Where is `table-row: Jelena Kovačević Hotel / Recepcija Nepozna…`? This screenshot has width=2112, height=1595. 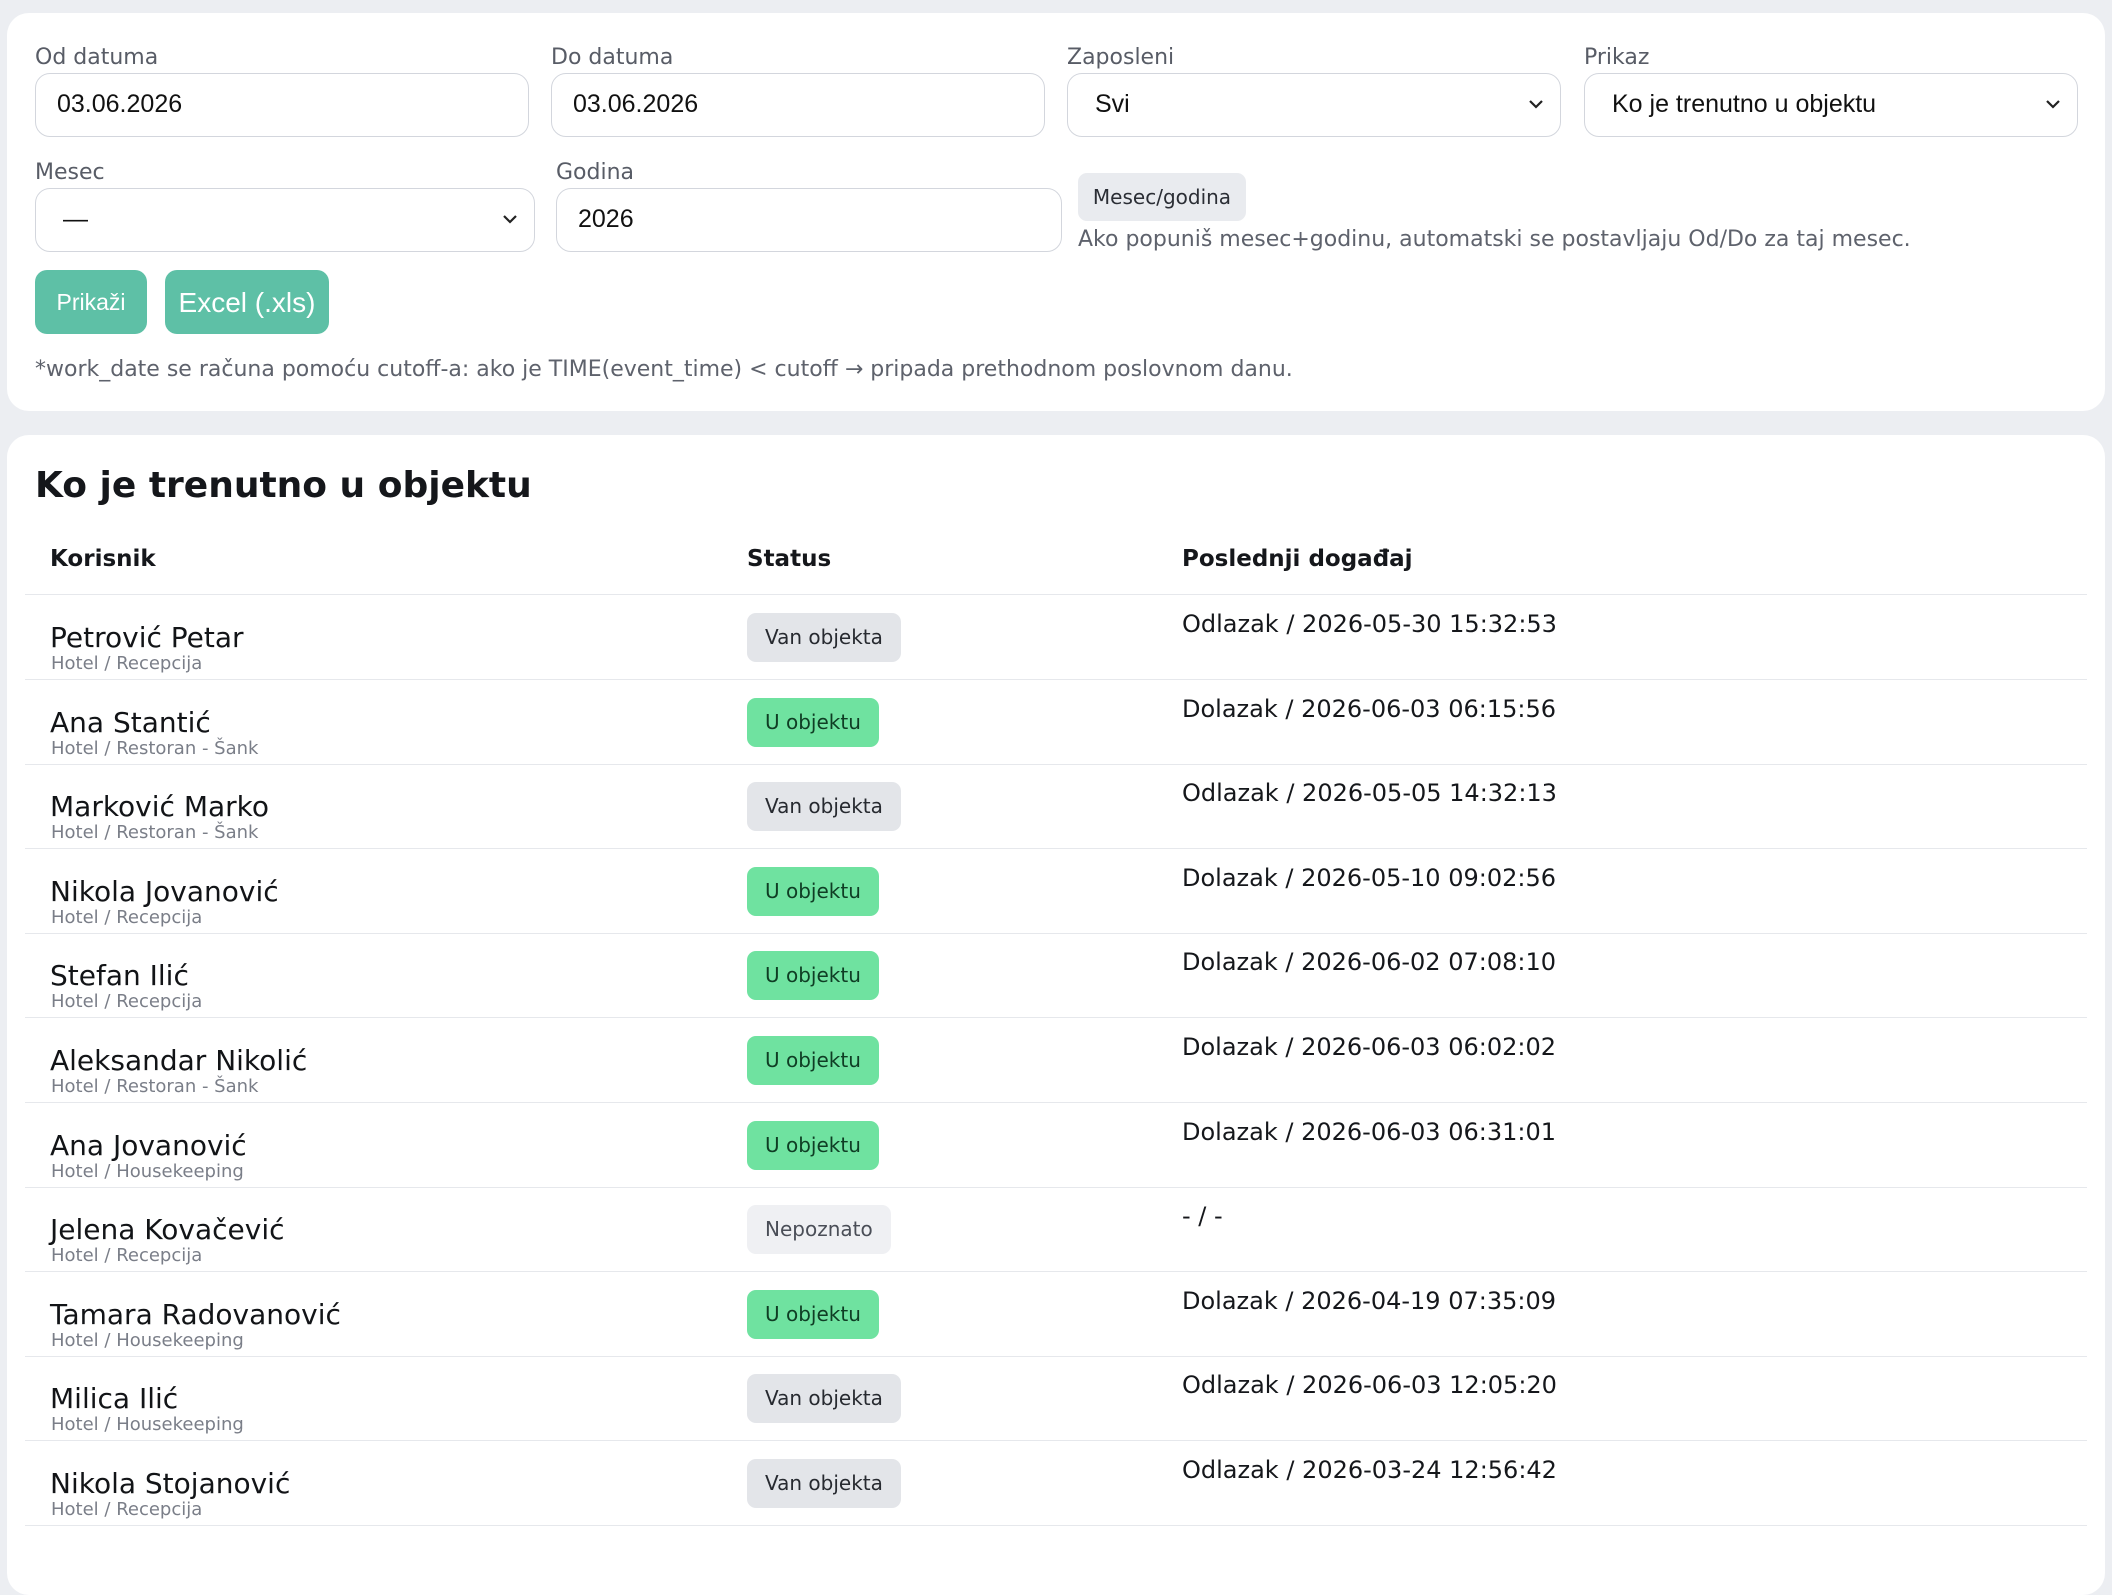
table-row: Jelena Kovačević Hotel / Recepcija Nepozna… is located at coordinates (1056, 1230).